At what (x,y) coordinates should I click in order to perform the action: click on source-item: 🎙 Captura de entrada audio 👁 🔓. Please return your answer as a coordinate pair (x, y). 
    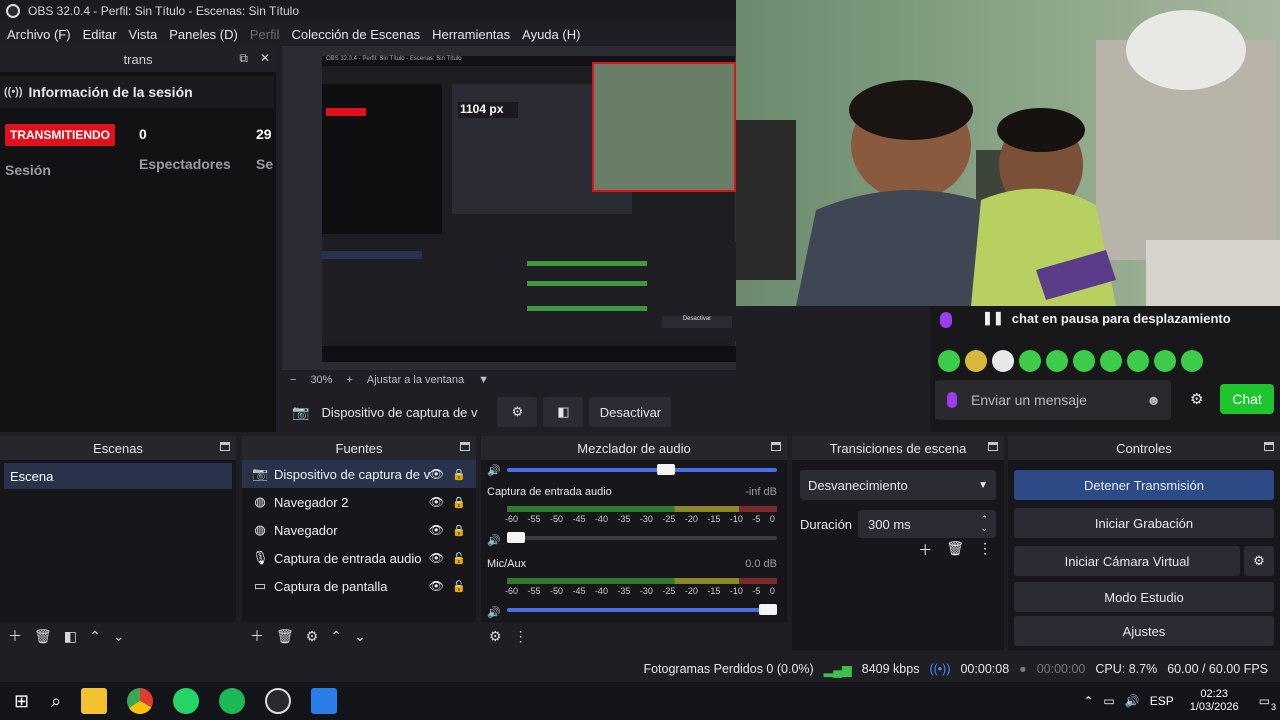
    Looking at the image, I should click on (359, 558).